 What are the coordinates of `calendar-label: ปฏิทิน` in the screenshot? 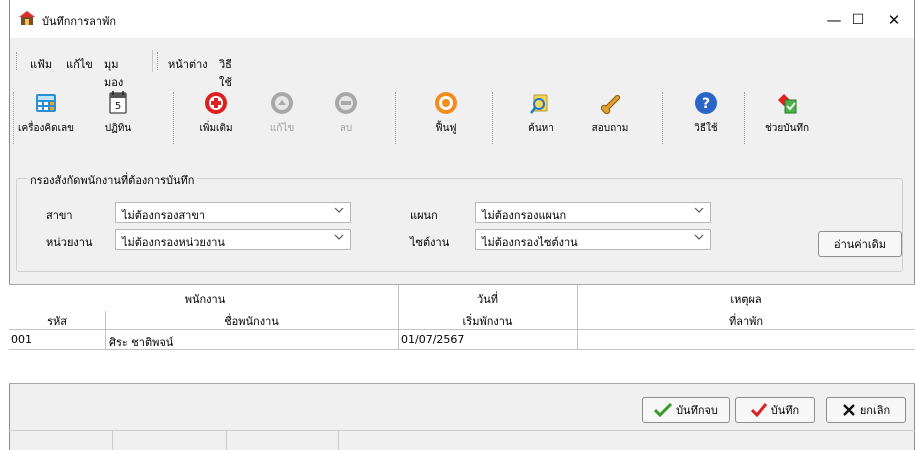 It's located at (118, 128).